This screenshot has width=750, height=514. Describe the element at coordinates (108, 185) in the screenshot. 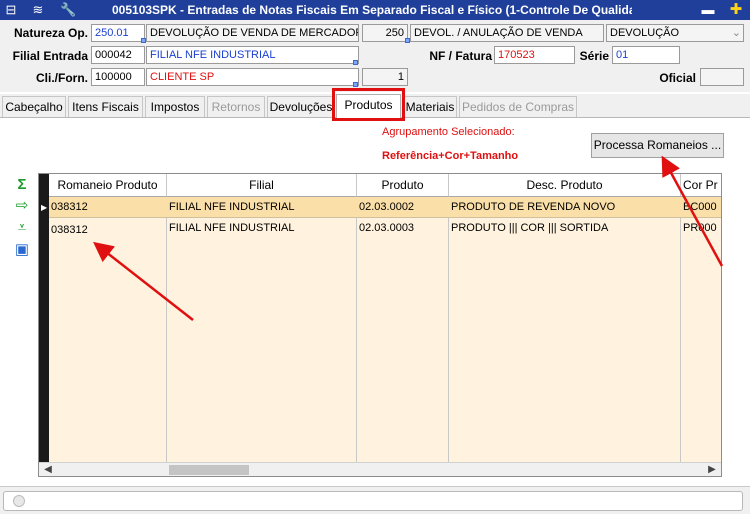

I see `col-header-romaneio: Romaneio Produto` at that location.